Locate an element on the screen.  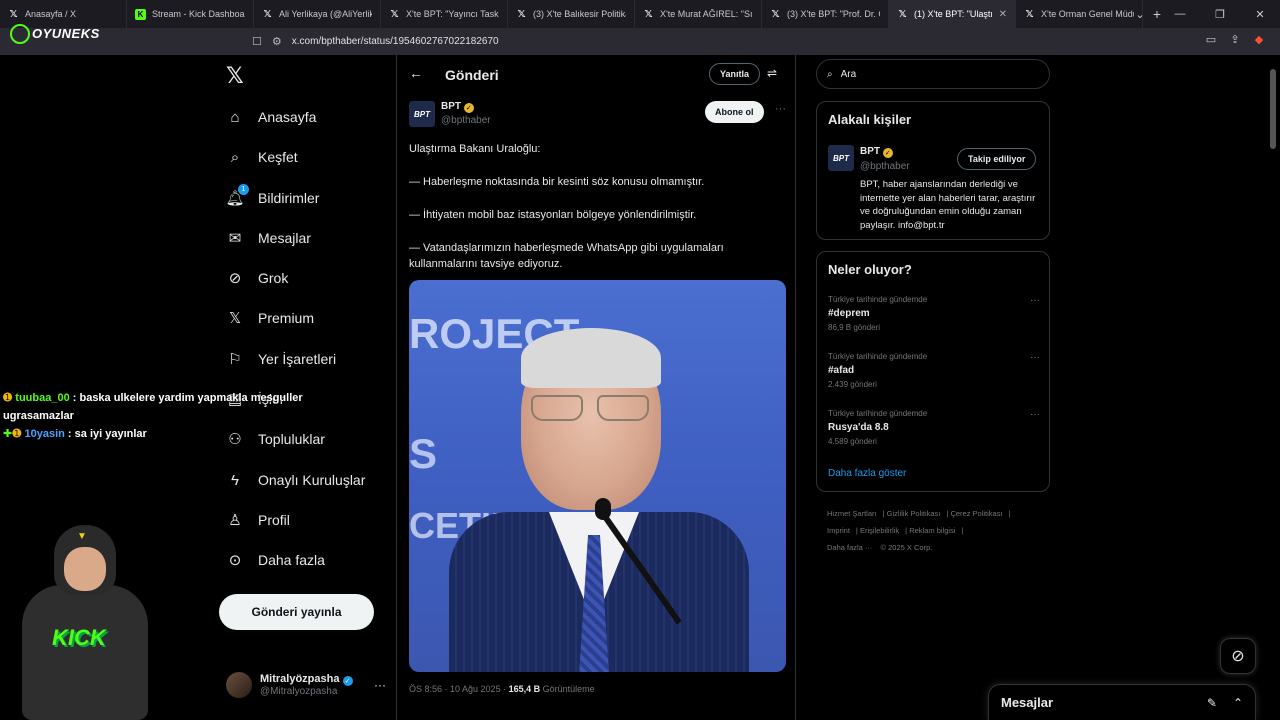
chat-text: : sa iyi yayınlar is located at coordinates (105, 434).